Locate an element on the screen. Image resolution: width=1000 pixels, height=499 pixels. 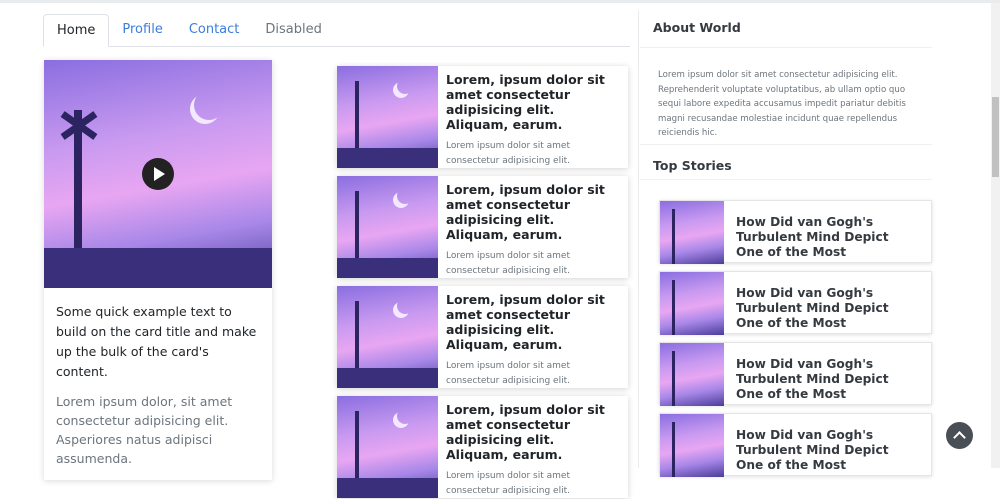
tab-disabled: Disabled is located at coordinates (293, 29).